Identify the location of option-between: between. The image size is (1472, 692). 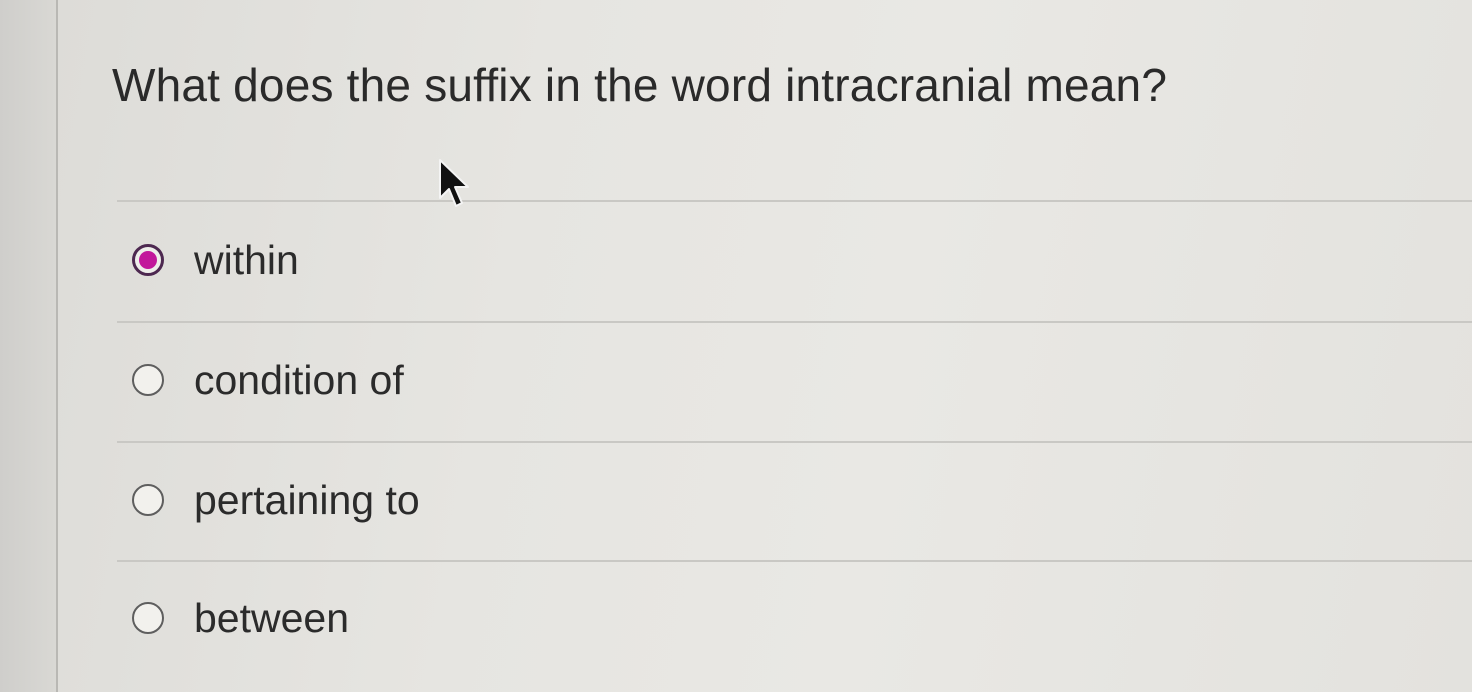
(240, 618).